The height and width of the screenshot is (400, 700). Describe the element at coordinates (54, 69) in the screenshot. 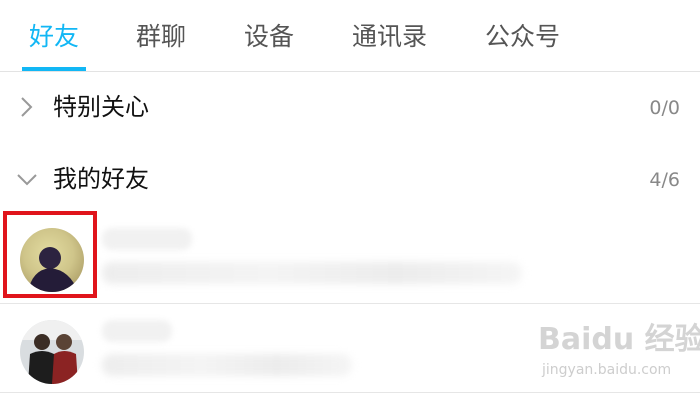

I see `active-tab-indicator` at that location.